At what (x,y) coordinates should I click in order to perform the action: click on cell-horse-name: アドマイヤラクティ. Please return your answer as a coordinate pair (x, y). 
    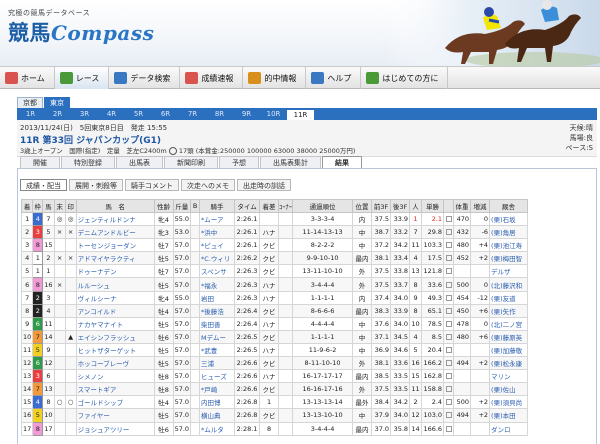
    Looking at the image, I should click on (115, 258).